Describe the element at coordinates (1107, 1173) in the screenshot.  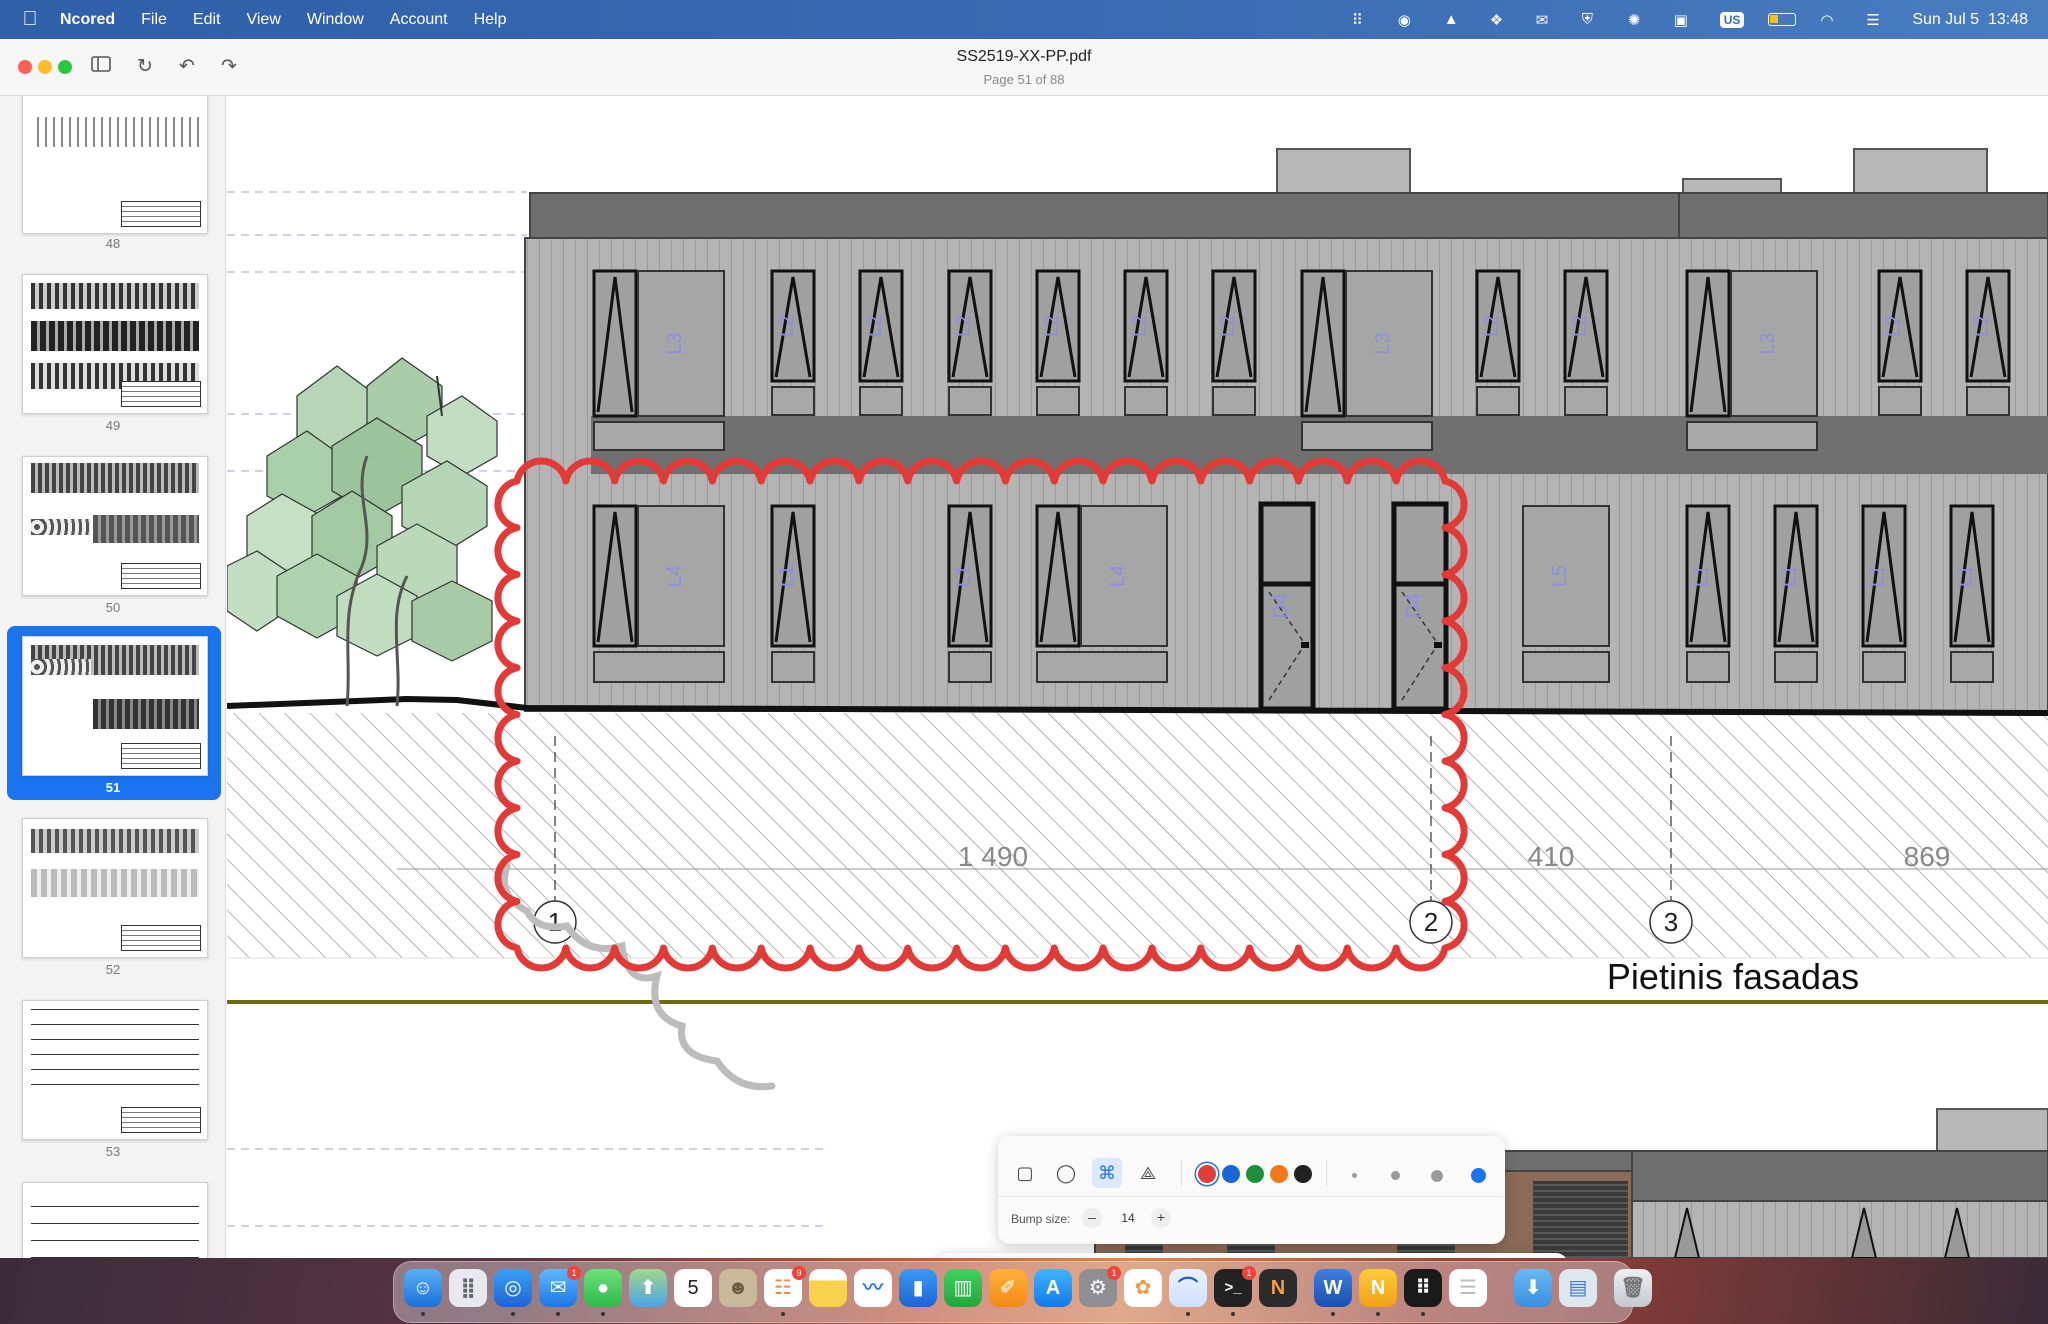
I see `cloud-shape-button: ⌘` at that location.